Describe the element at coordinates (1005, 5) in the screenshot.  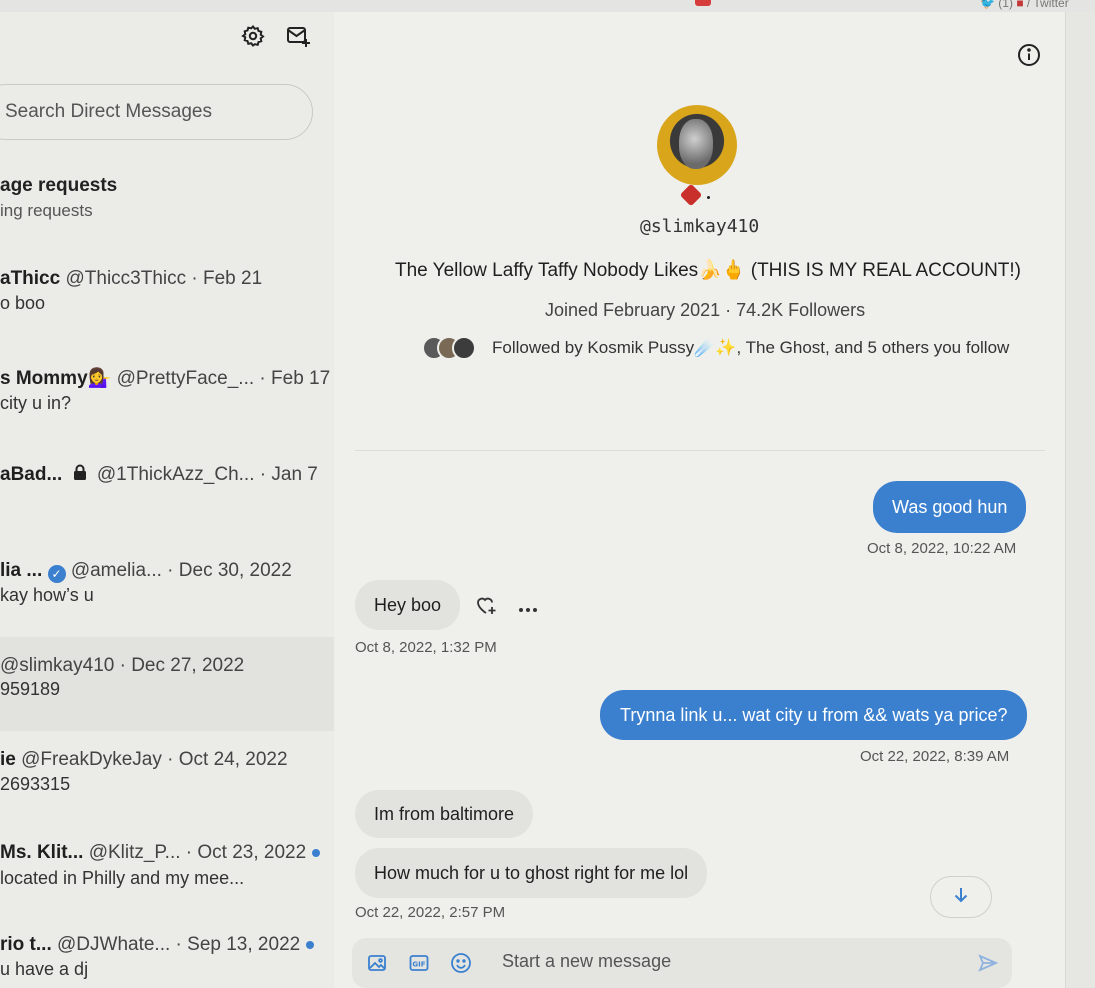
I see `tab-notification-count: (1)` at that location.